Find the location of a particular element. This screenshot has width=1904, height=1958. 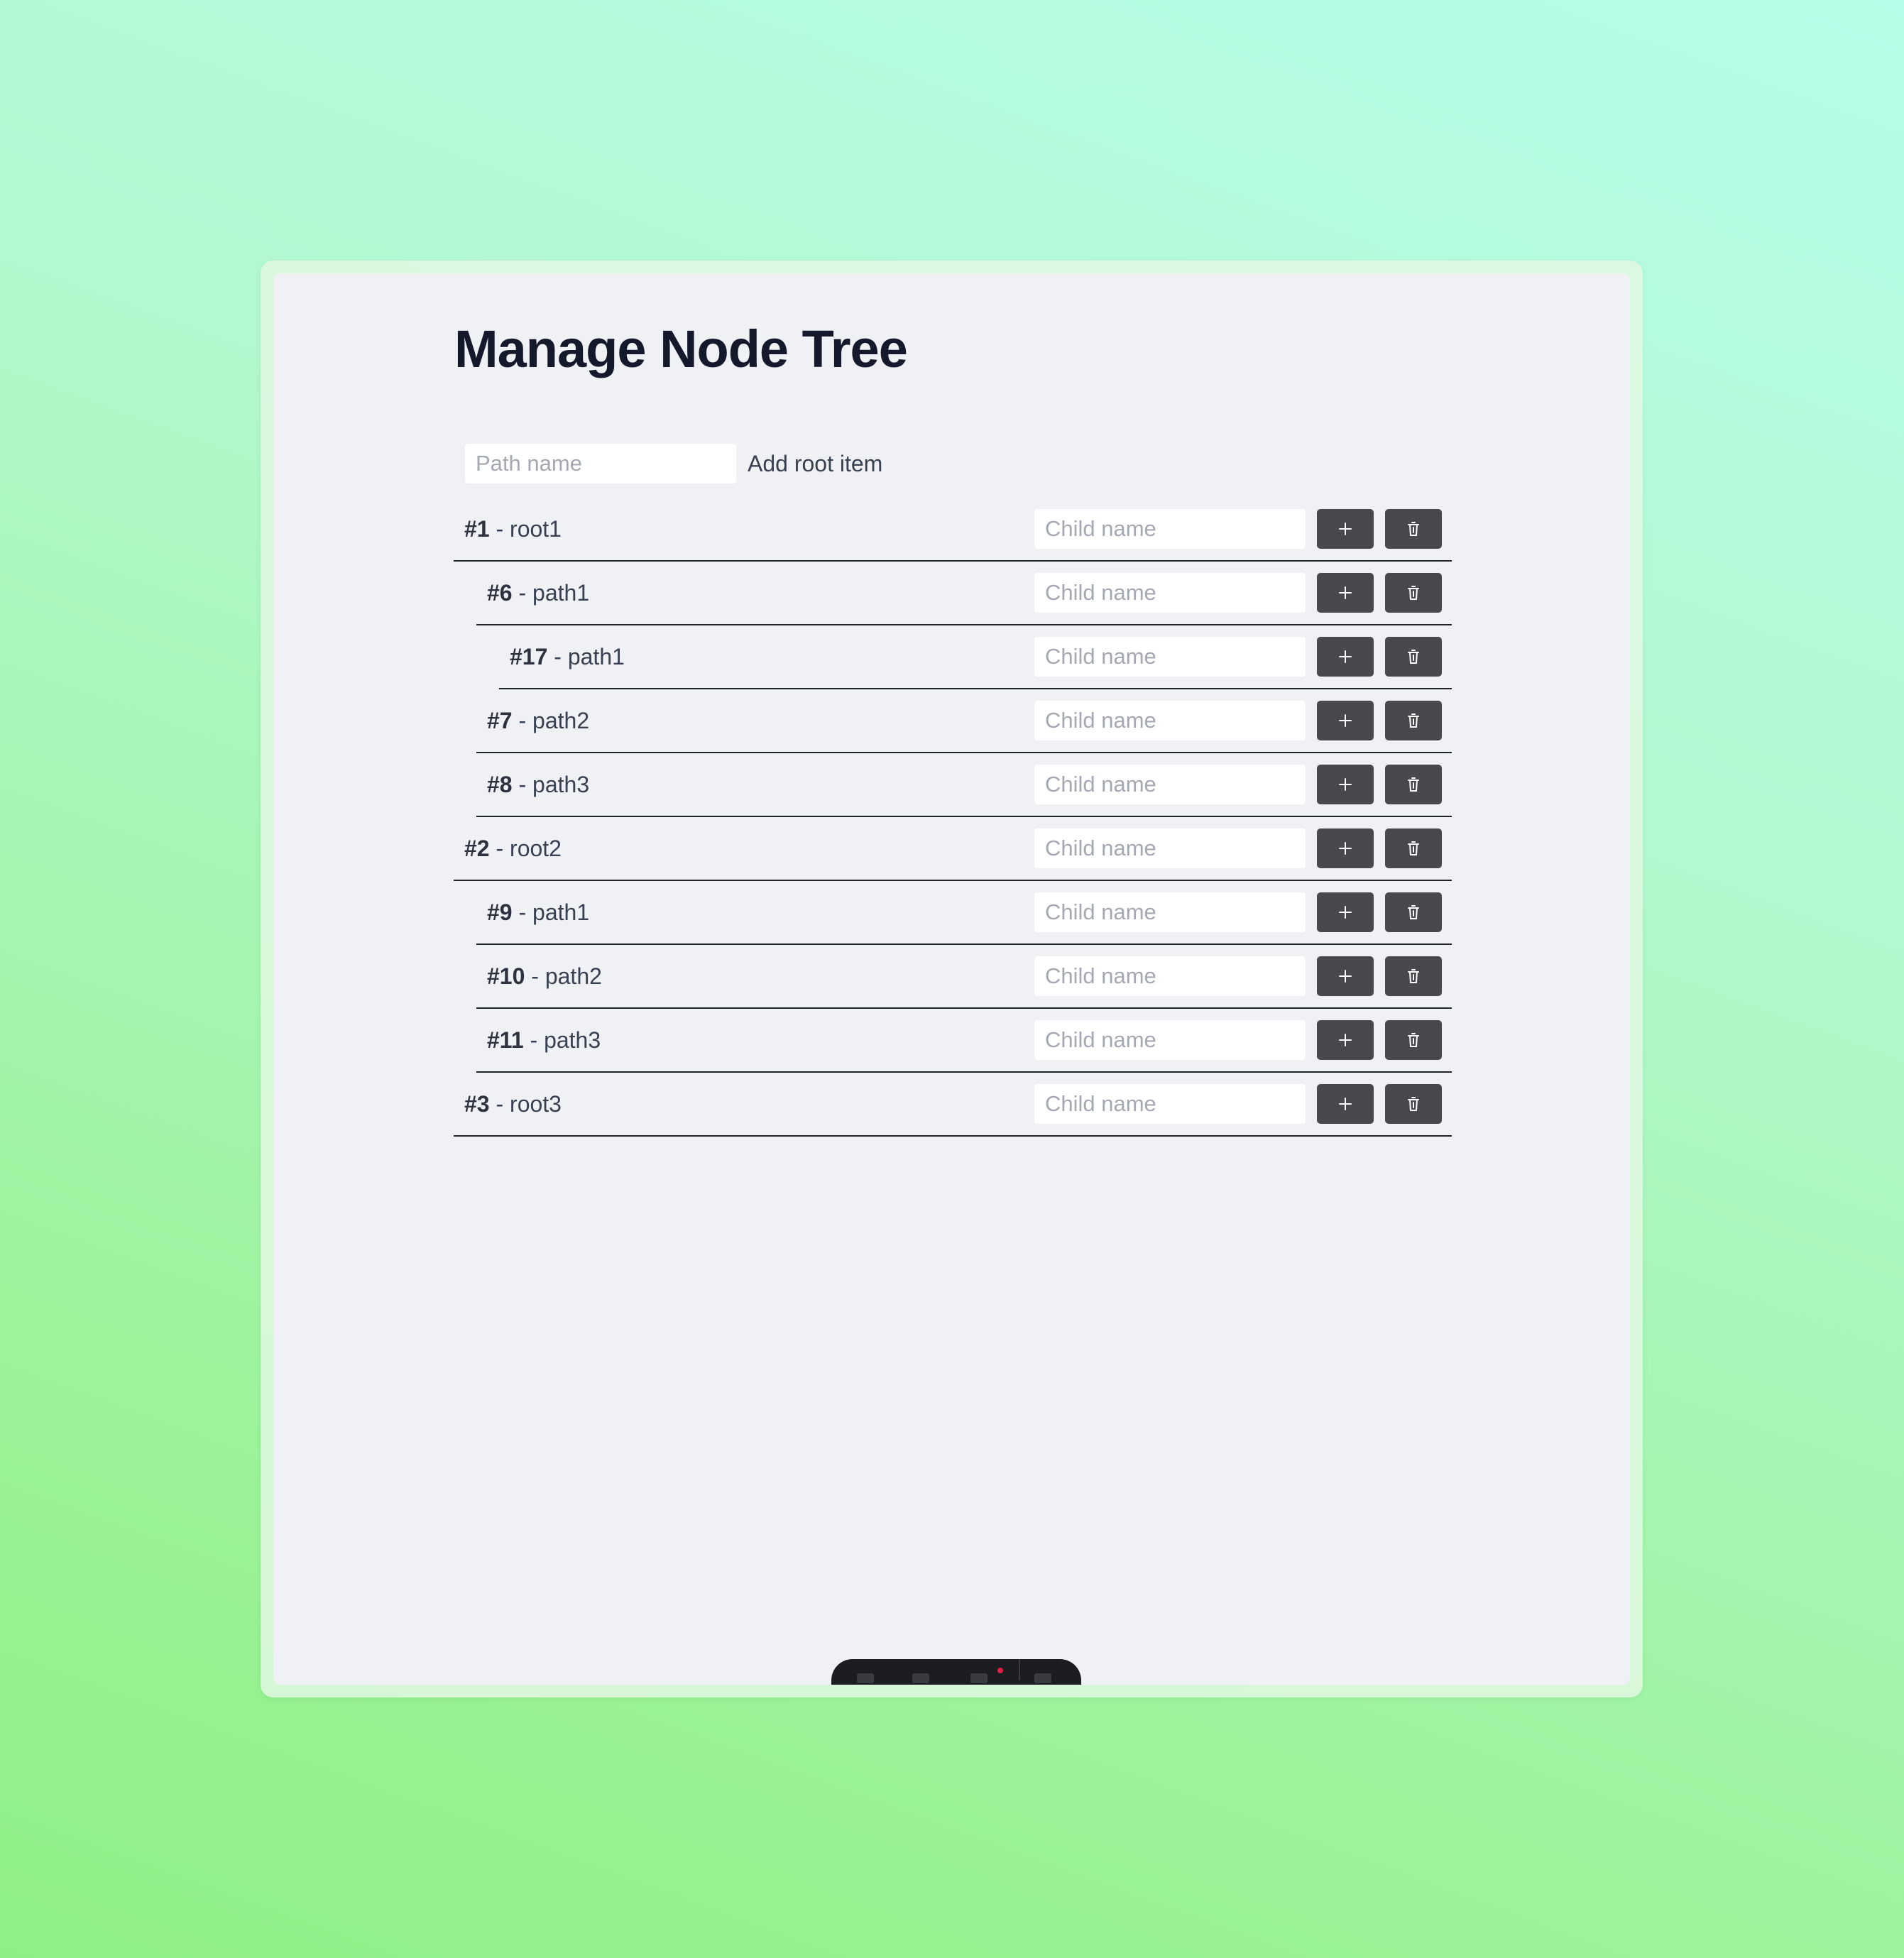

dock-notification-dot is located at coordinates (1000, 1670).